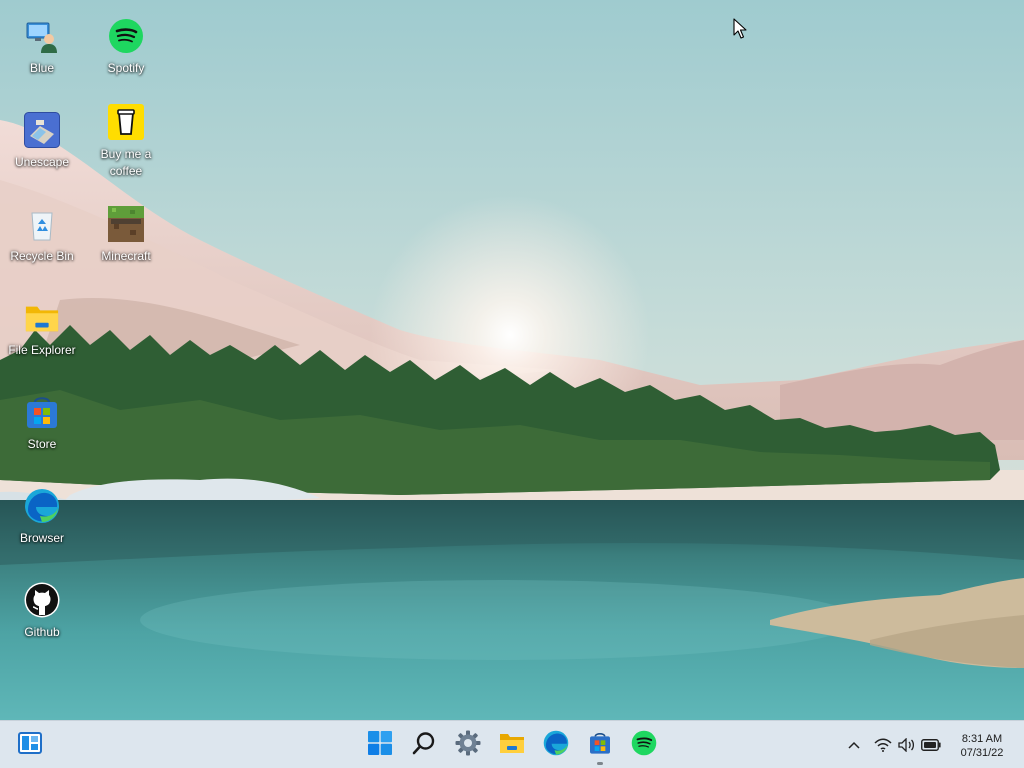 This screenshot has width=1024, height=768. I want to click on taskbar-file-explorer-button, so click(512, 744).